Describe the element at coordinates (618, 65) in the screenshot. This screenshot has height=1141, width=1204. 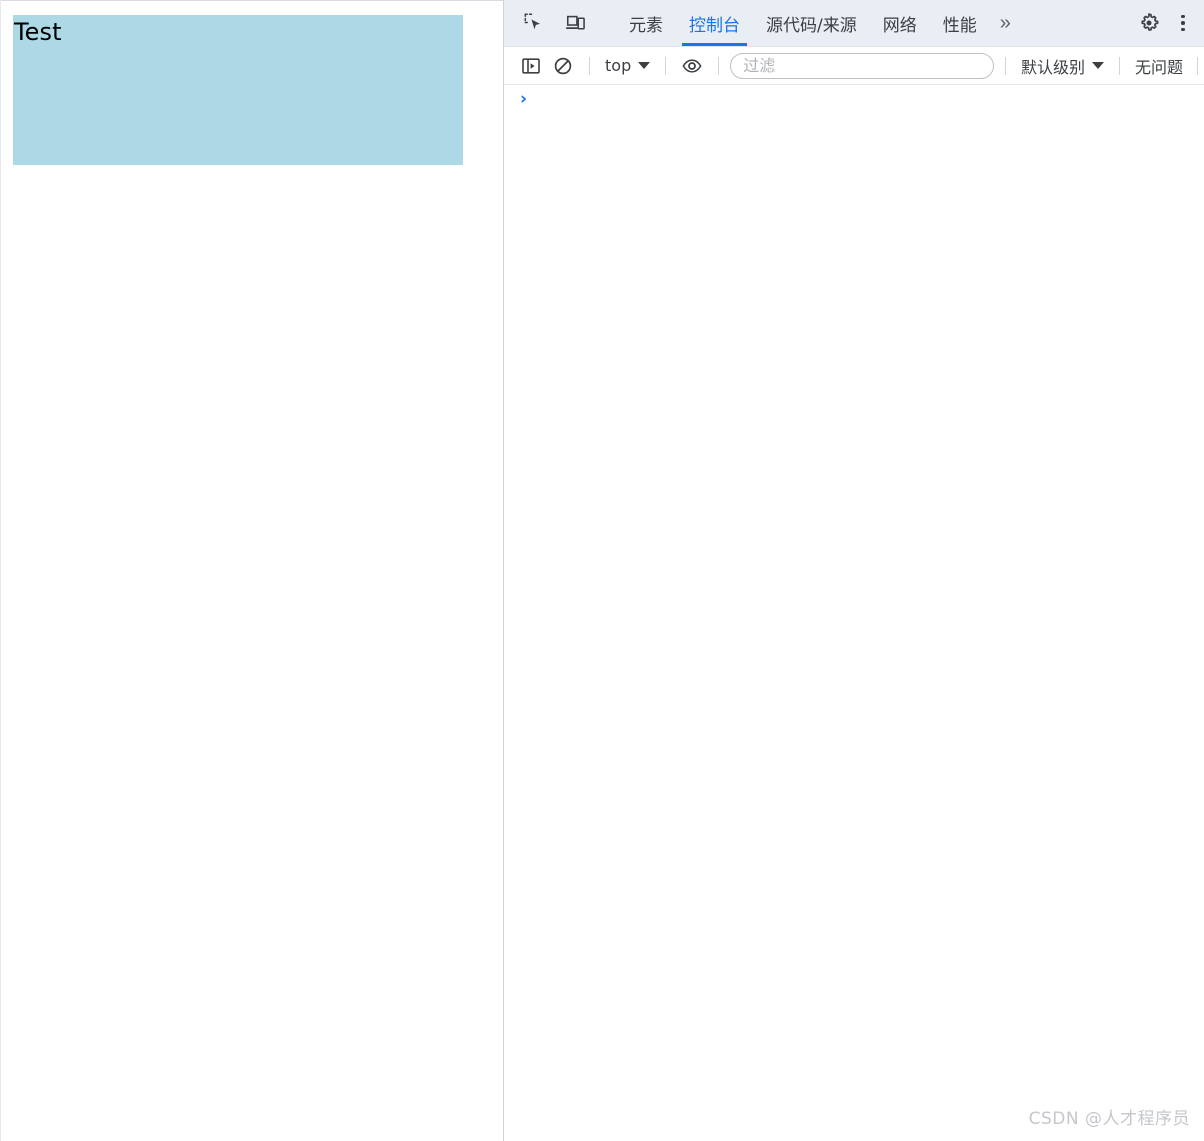
I see `console-context-label: top` at that location.